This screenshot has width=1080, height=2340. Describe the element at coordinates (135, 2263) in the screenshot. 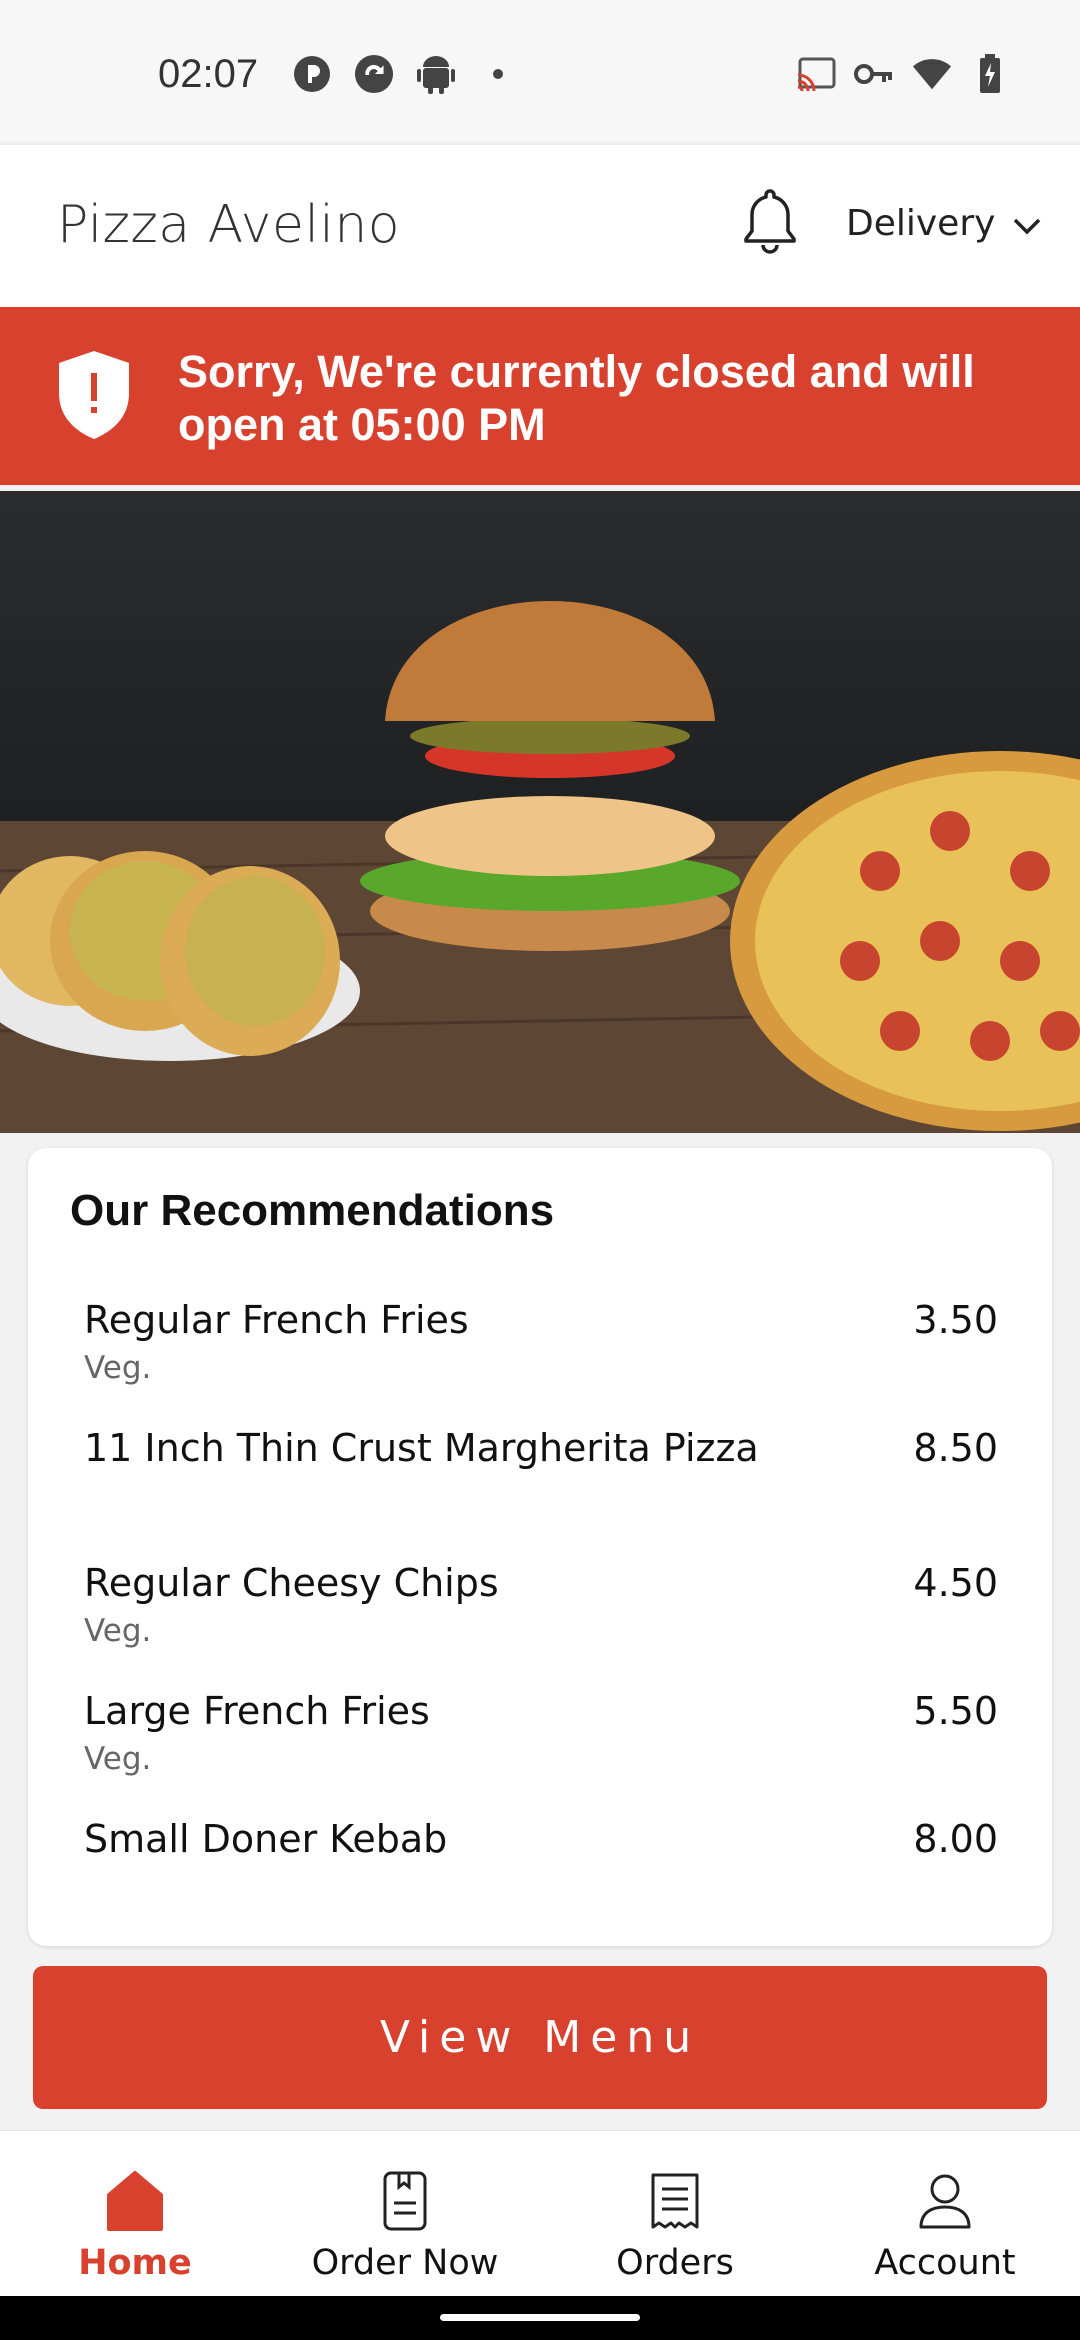

I see `nav-label: Home` at that location.